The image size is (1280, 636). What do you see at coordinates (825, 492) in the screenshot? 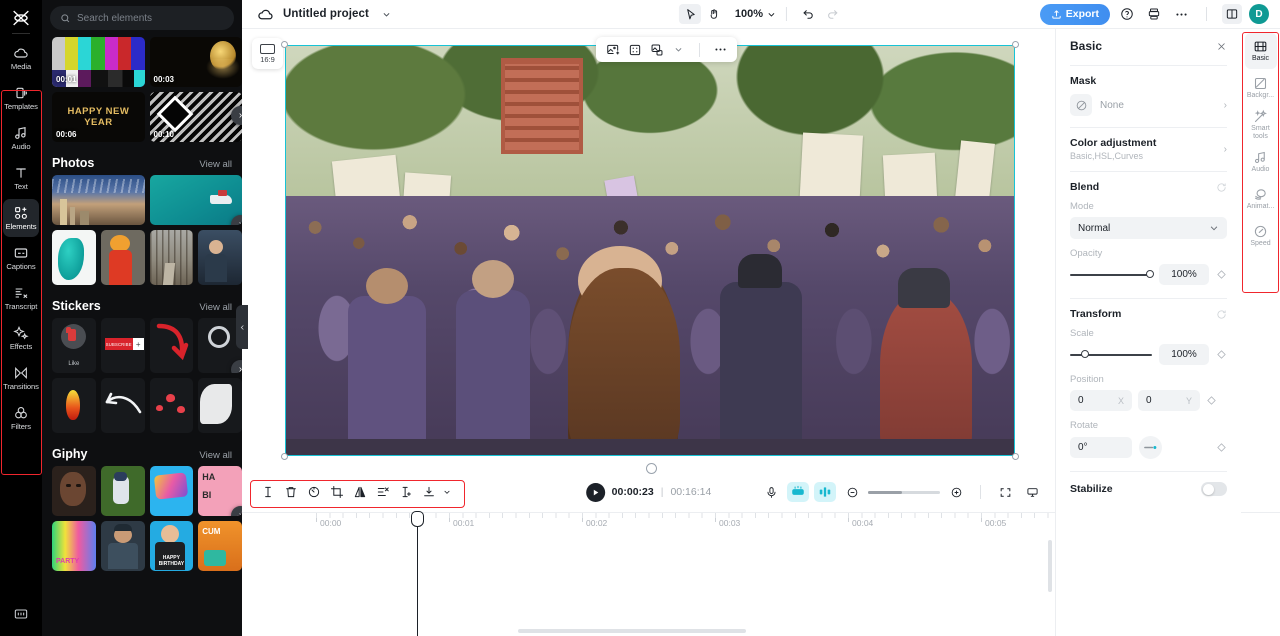
I see `audio-split-button` at bounding box center [825, 492].